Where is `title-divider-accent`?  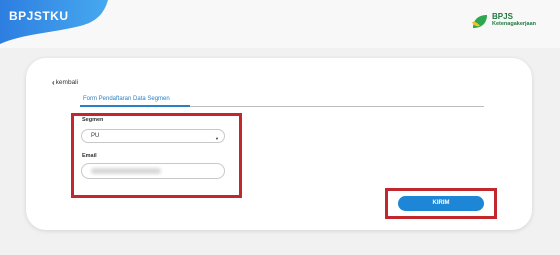 title-divider-accent is located at coordinates (135, 106).